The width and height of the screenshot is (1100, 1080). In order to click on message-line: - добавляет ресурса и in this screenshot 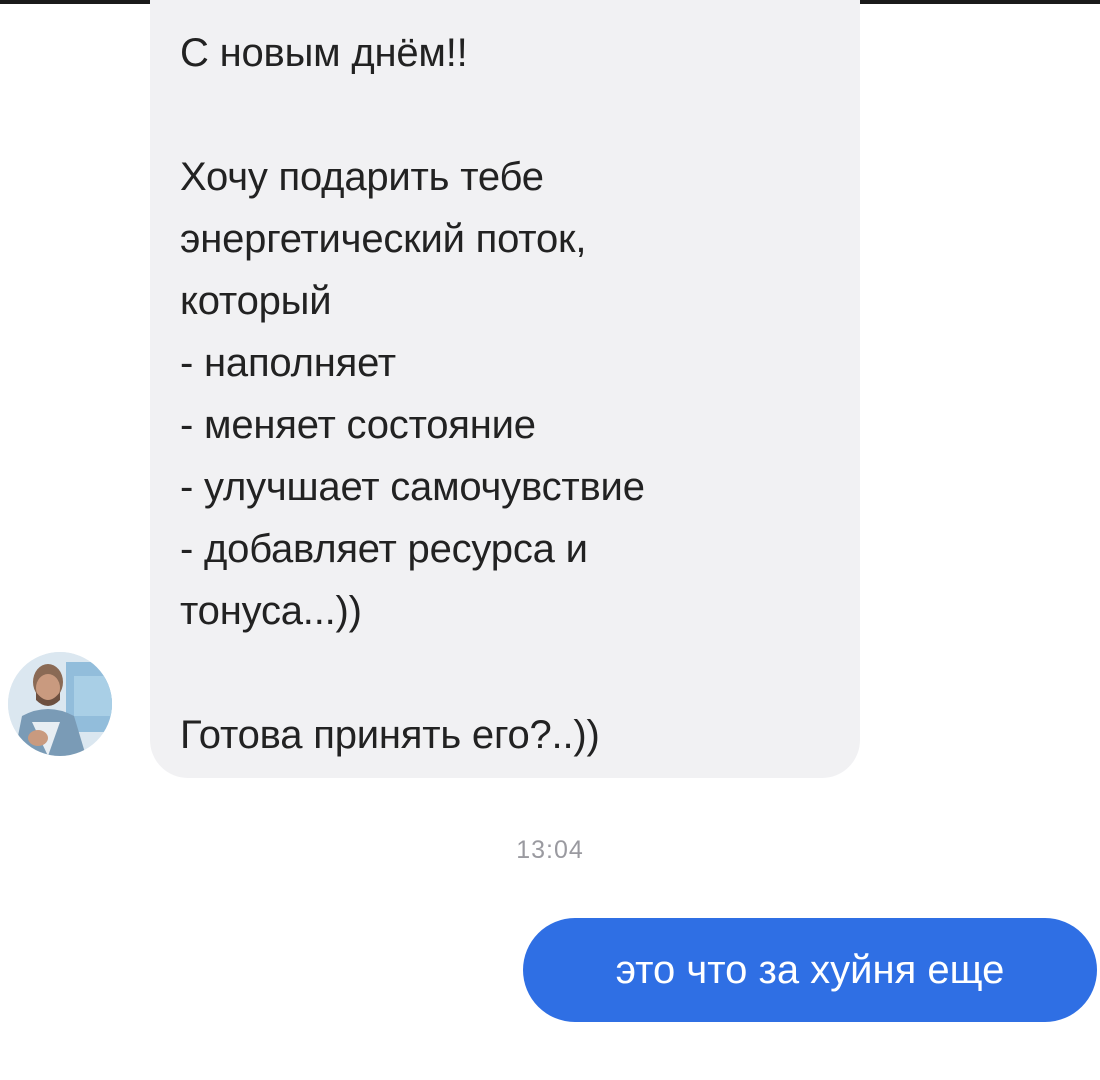, I will do `click(384, 549)`.